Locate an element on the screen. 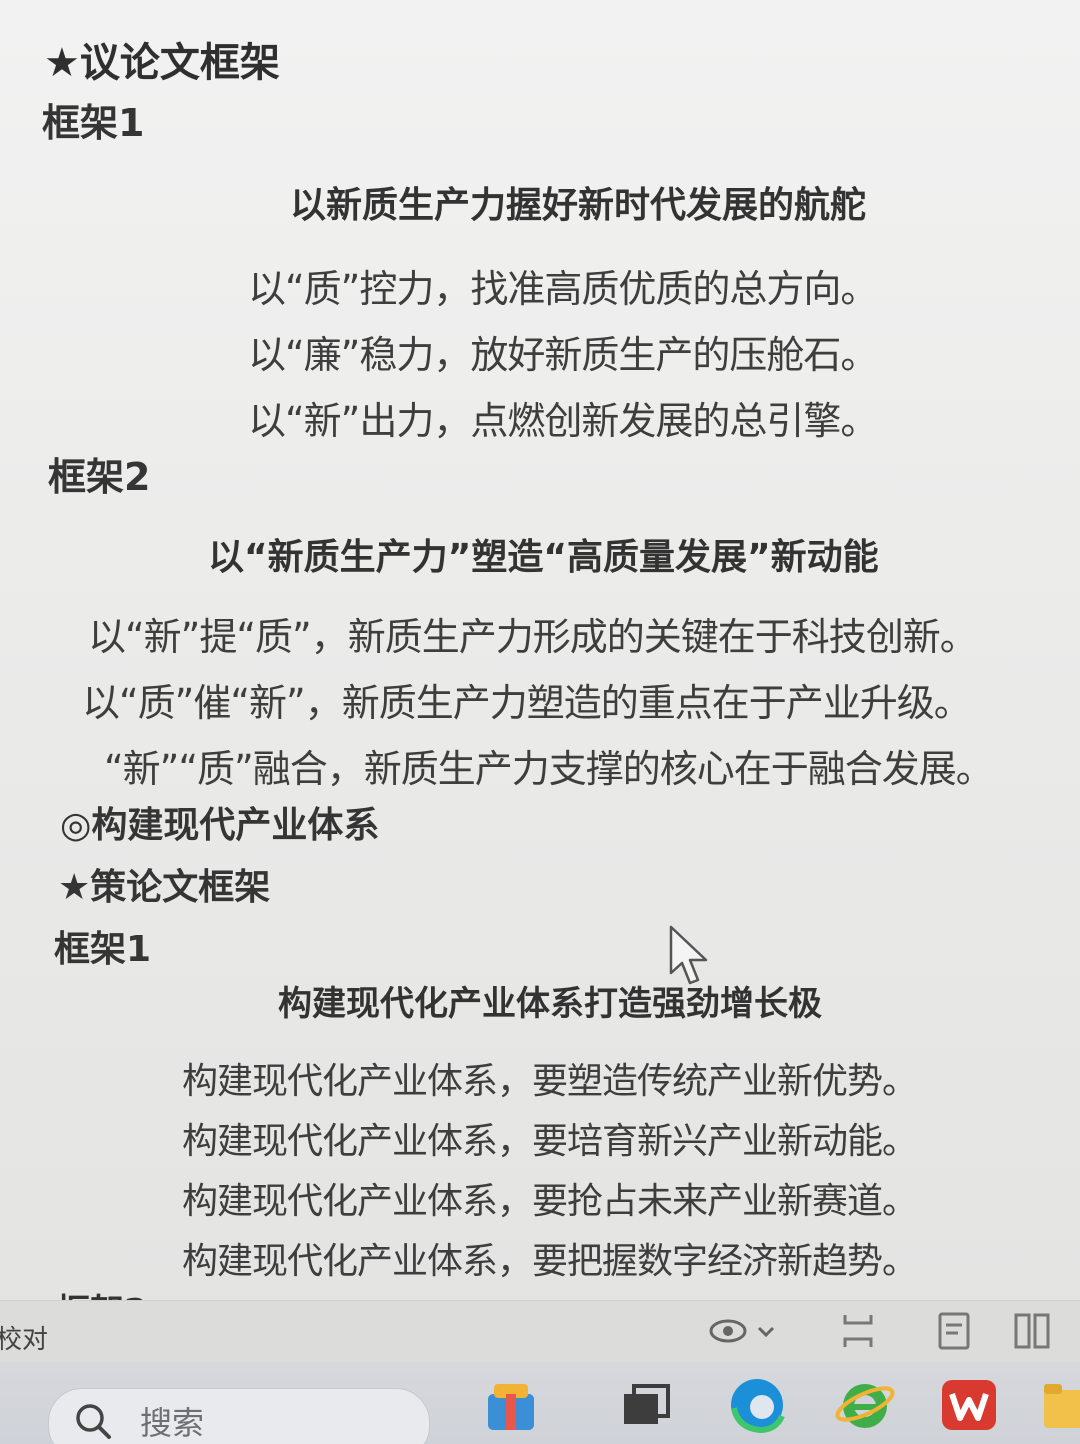 Image resolution: width=1080 pixels, height=1444 pixels. policy-frame1-label: 框架1 is located at coordinates (103, 949).